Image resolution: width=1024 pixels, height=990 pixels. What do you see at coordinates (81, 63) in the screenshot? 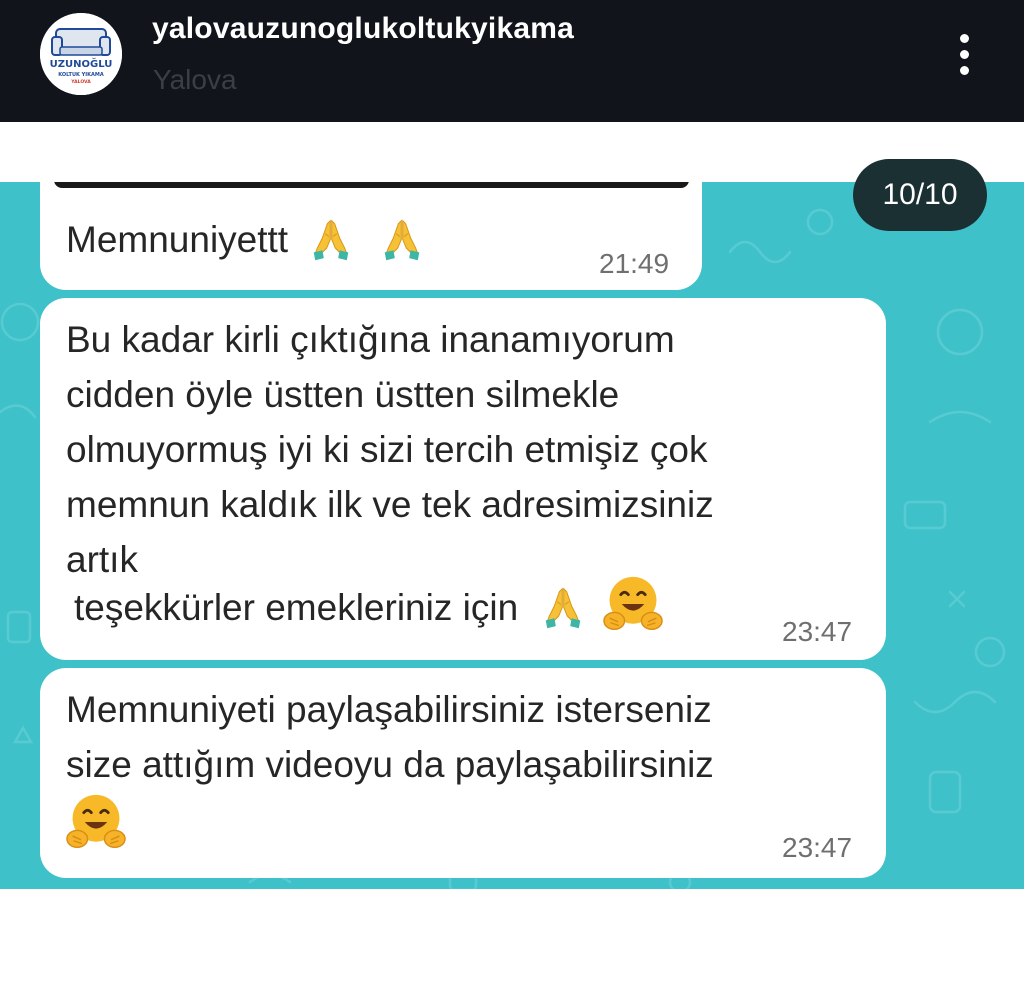
I see `svg-text: UZUNOĞLU` at bounding box center [81, 63].